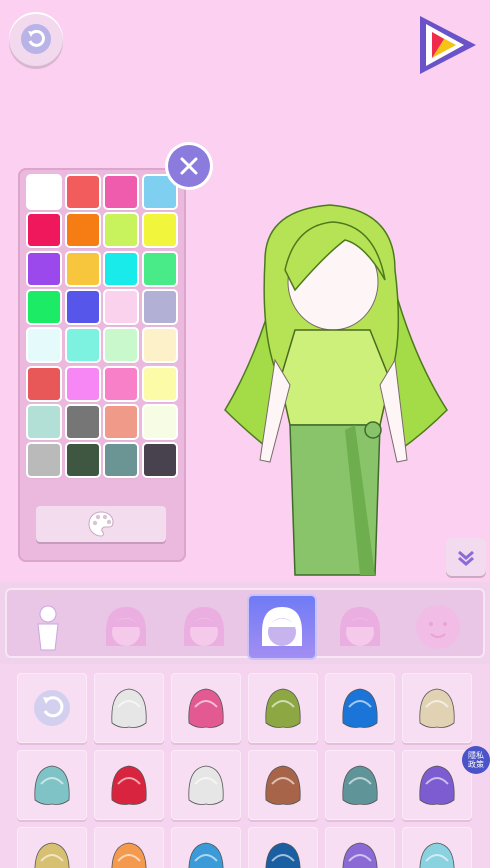 This screenshot has height=868, width=490. I want to click on tab-face, so click(438, 627).